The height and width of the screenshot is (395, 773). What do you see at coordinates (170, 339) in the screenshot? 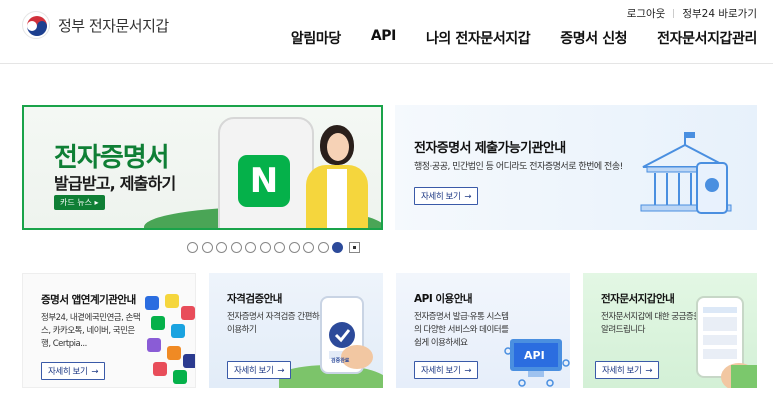
I see `app-icons-collage-icon` at bounding box center [170, 339].